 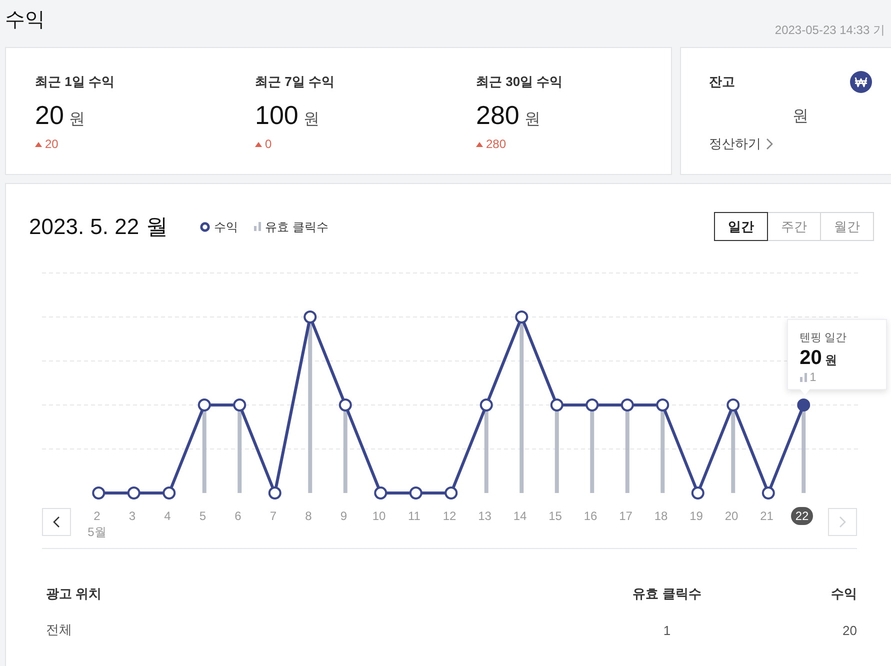 I want to click on legend-label: 수익, so click(x=226, y=226).